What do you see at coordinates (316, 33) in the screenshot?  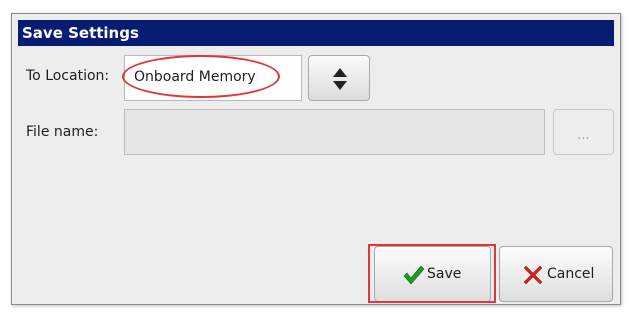 I see `dialog-title: Save Settings` at bounding box center [316, 33].